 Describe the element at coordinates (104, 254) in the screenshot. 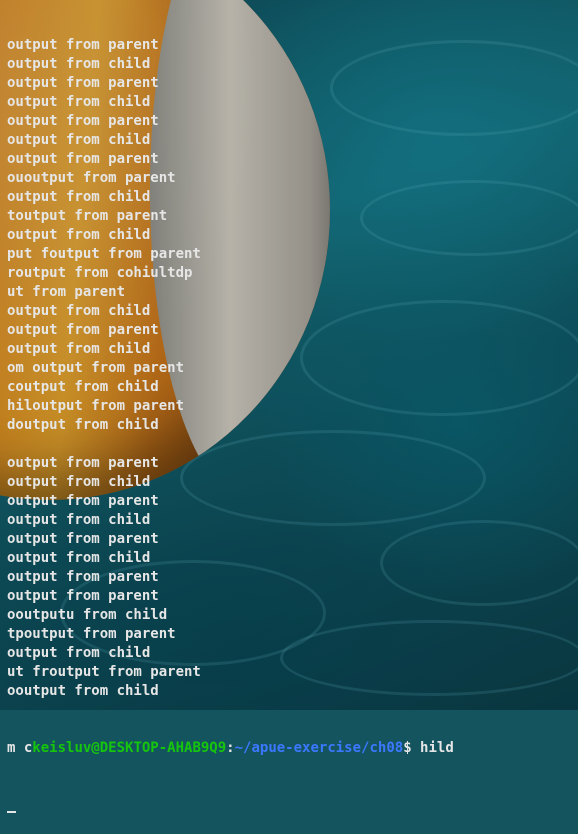

I see `terminal-line: put foutput from parent` at that location.